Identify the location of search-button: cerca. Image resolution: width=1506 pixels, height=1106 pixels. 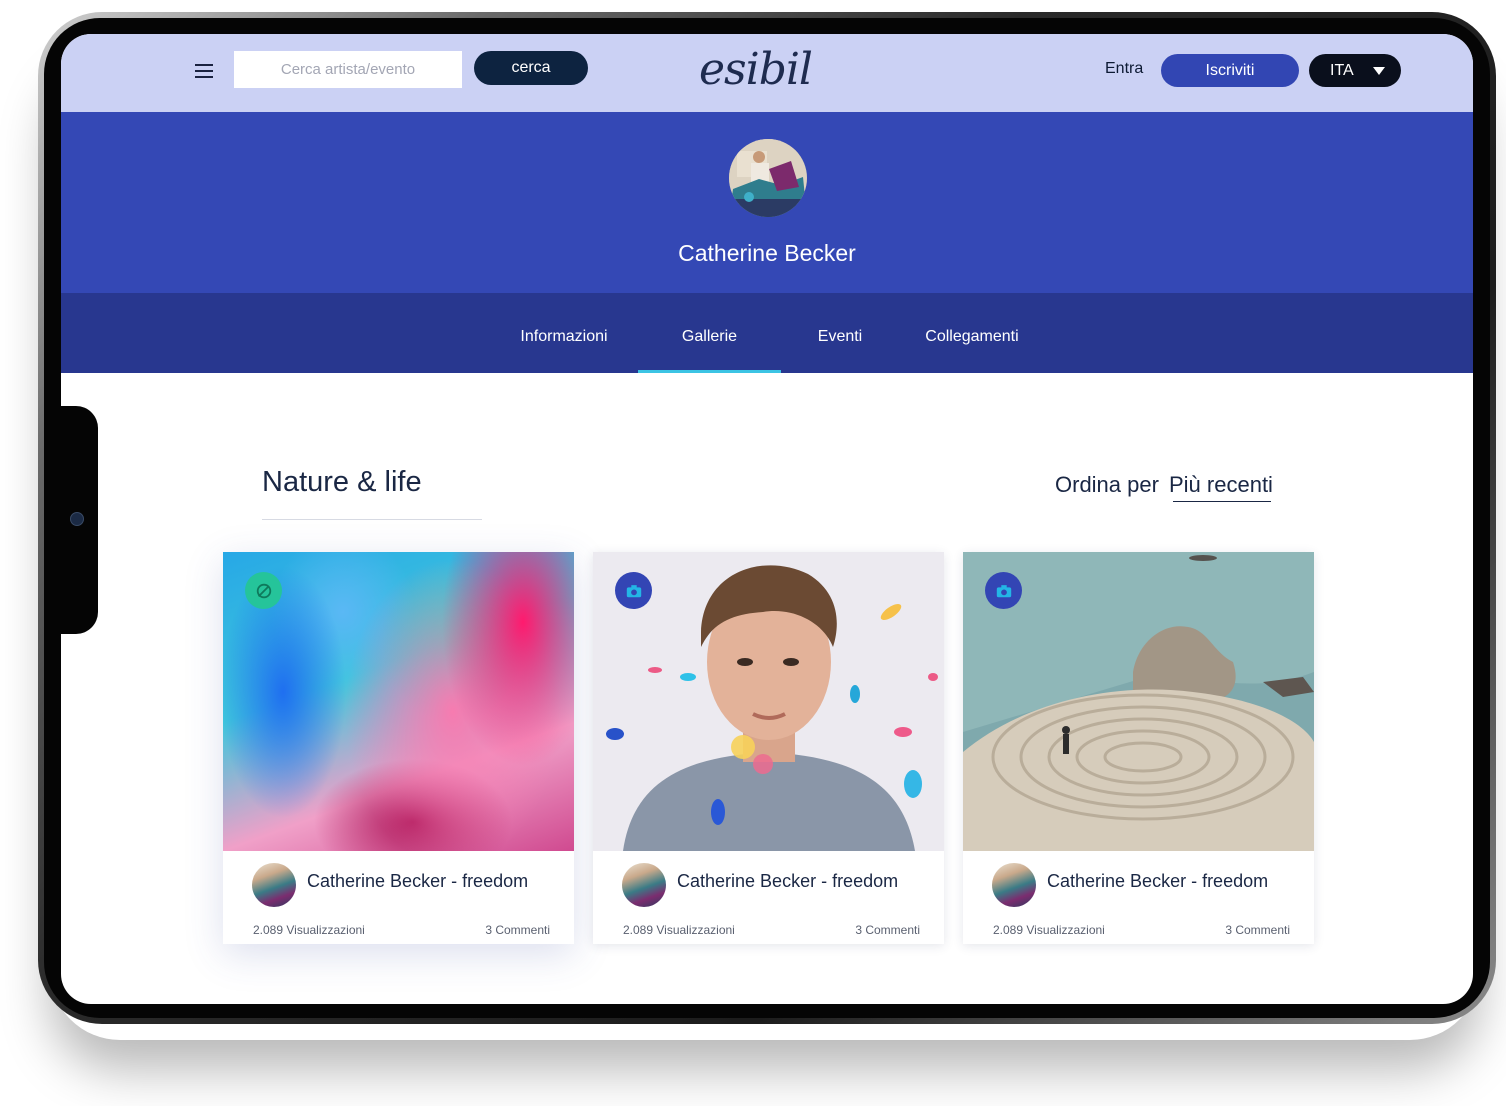
(531, 68).